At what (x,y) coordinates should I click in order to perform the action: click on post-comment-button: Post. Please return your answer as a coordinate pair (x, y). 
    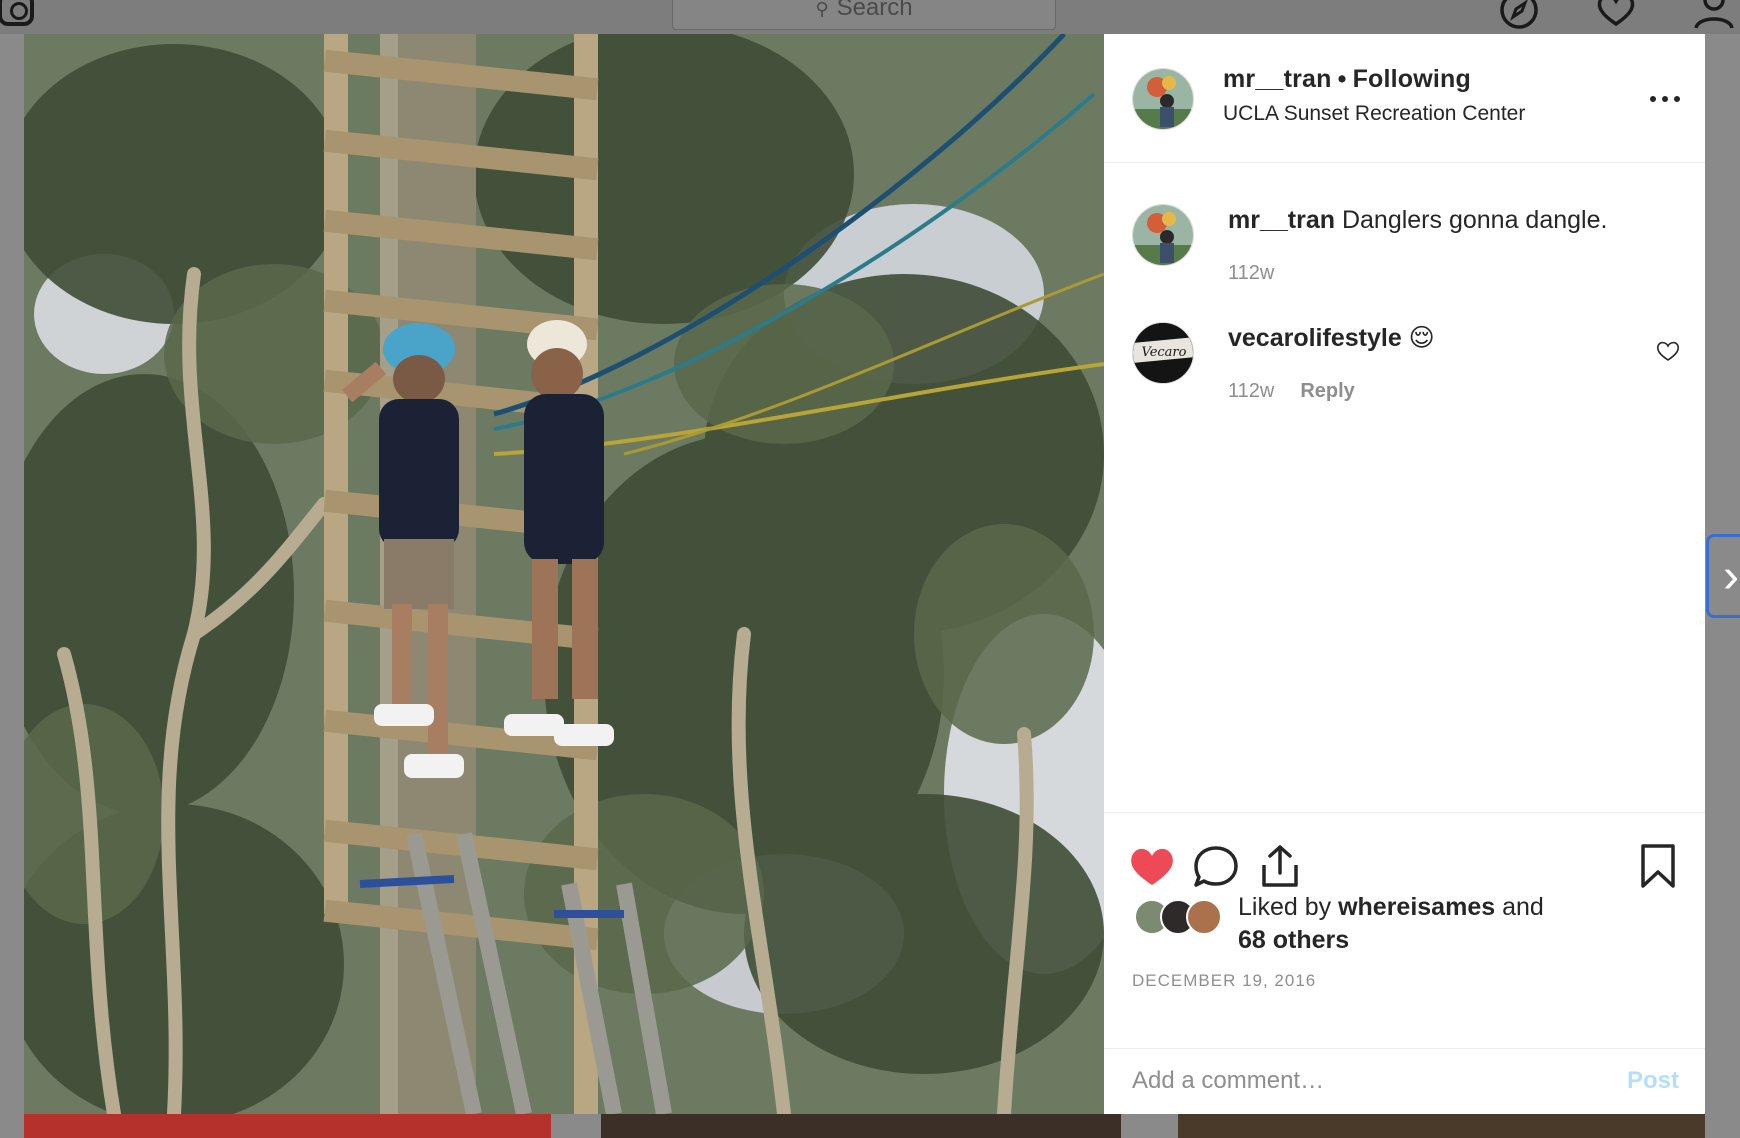
    Looking at the image, I should click on (1653, 1081).